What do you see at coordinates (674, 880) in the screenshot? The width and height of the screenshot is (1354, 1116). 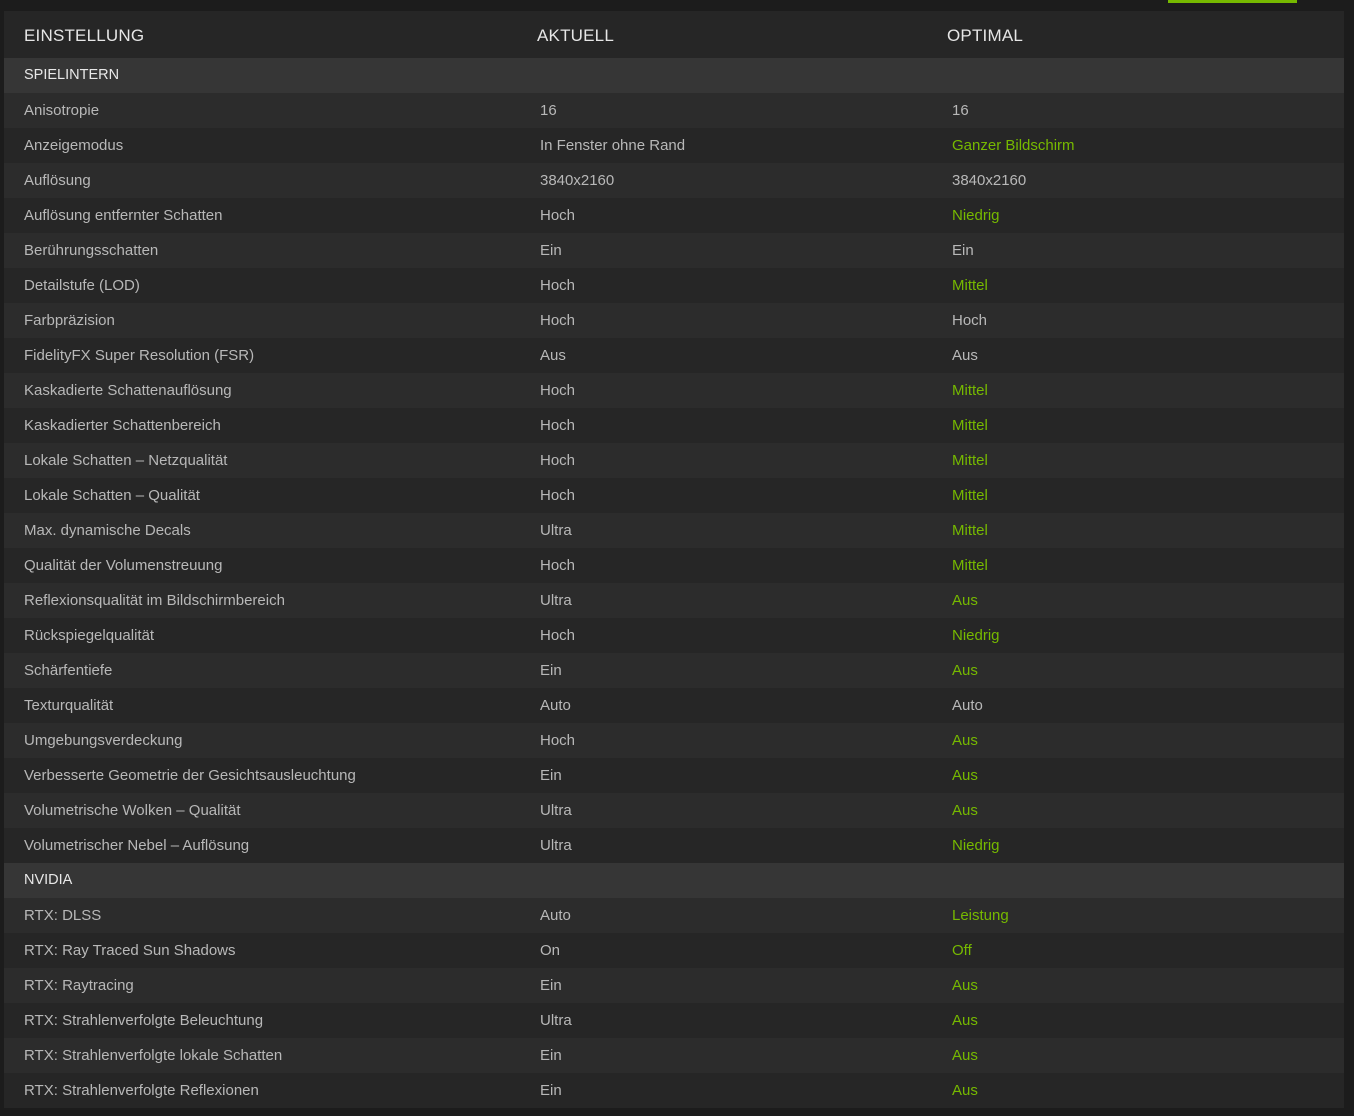 I see `section-header: NVIDIA` at bounding box center [674, 880].